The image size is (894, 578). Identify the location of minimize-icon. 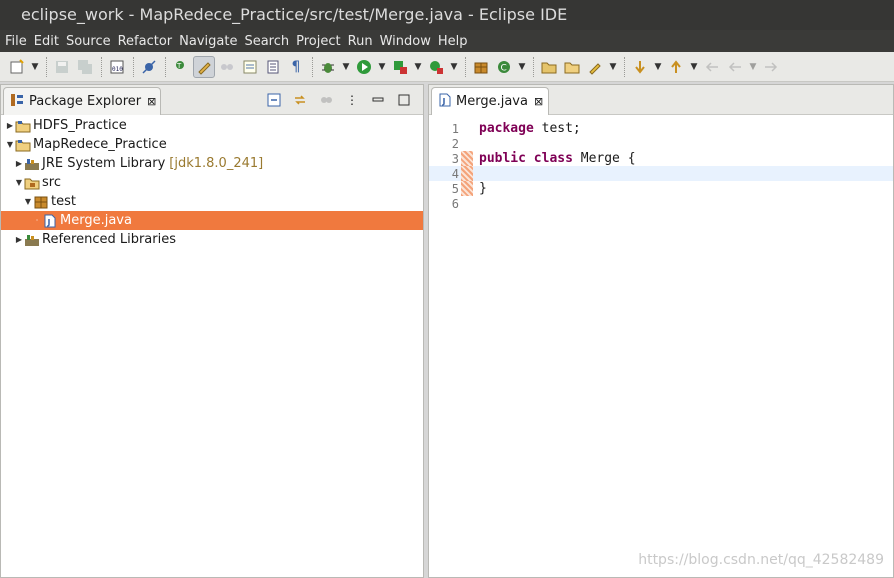
(378, 100).